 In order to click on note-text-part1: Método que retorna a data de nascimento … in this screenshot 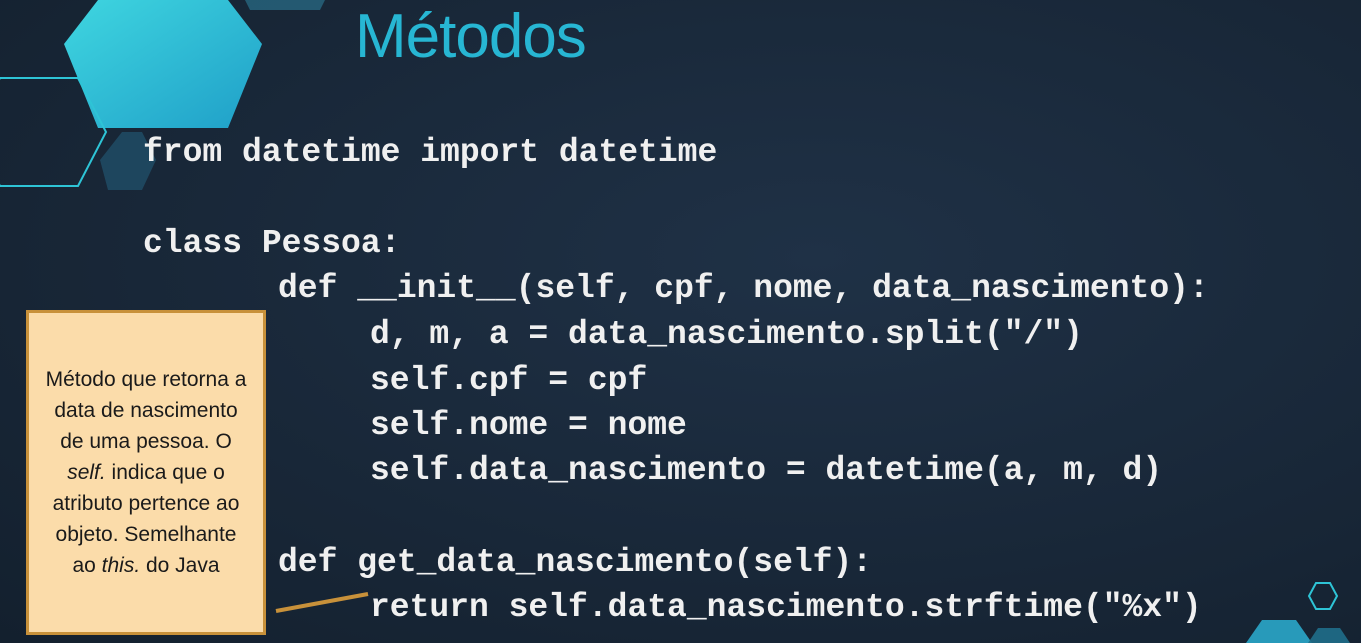, I will do `click(146, 410)`.